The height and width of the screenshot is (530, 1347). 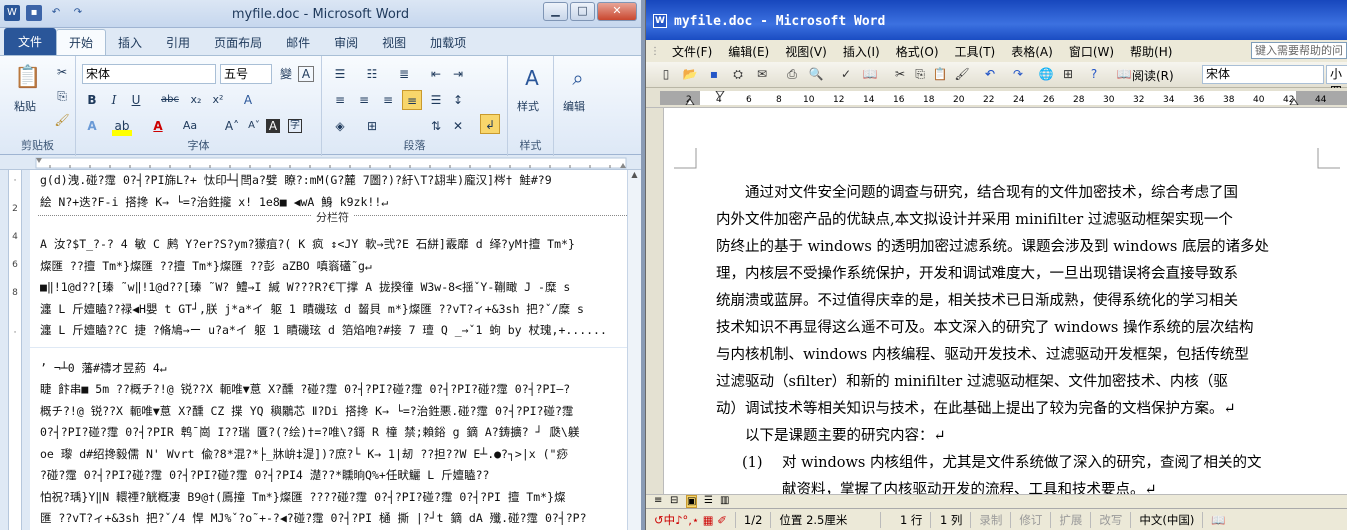 What do you see at coordinates (246, 74) in the screenshot?
I see `font-size-select: 五号` at bounding box center [246, 74].